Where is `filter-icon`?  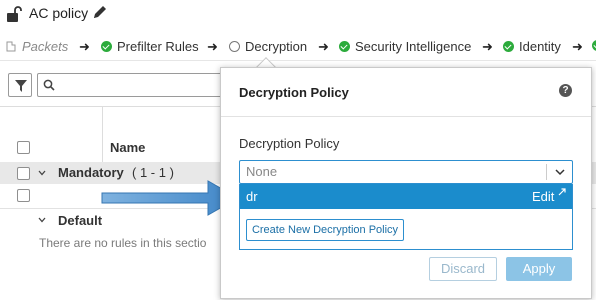
filter-icon is located at coordinates (21, 86).